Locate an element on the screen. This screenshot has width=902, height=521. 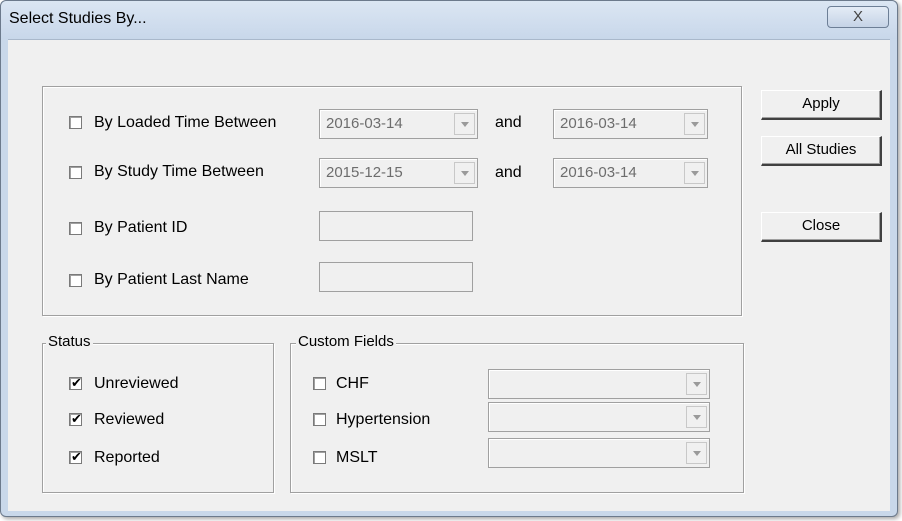
mslt-label: MSLT is located at coordinates (357, 457).